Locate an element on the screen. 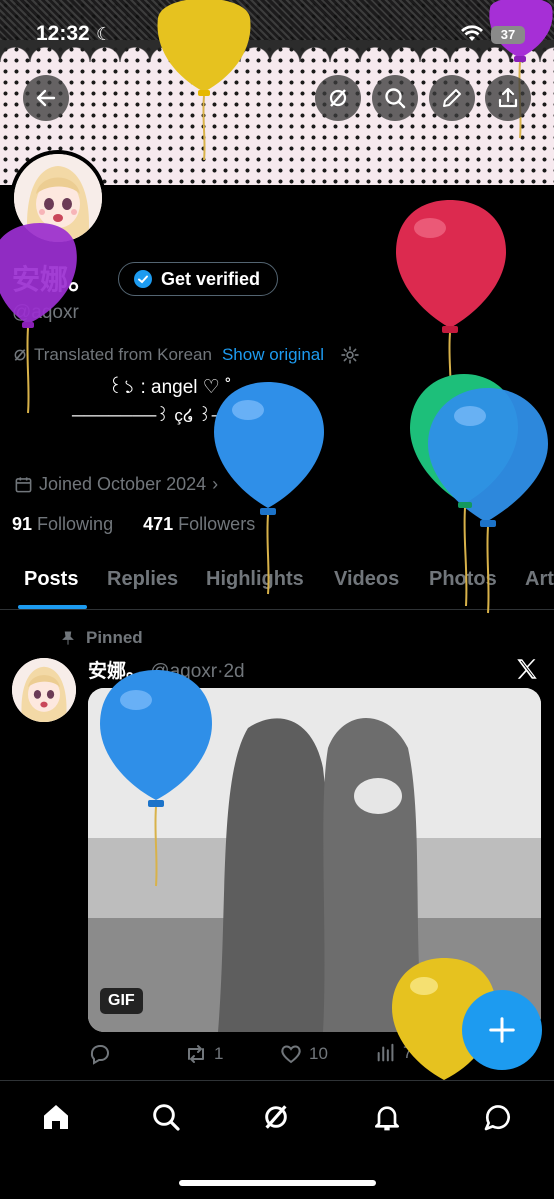 The image size is (554, 1199). messages-icon is located at coordinates (498, 1119).